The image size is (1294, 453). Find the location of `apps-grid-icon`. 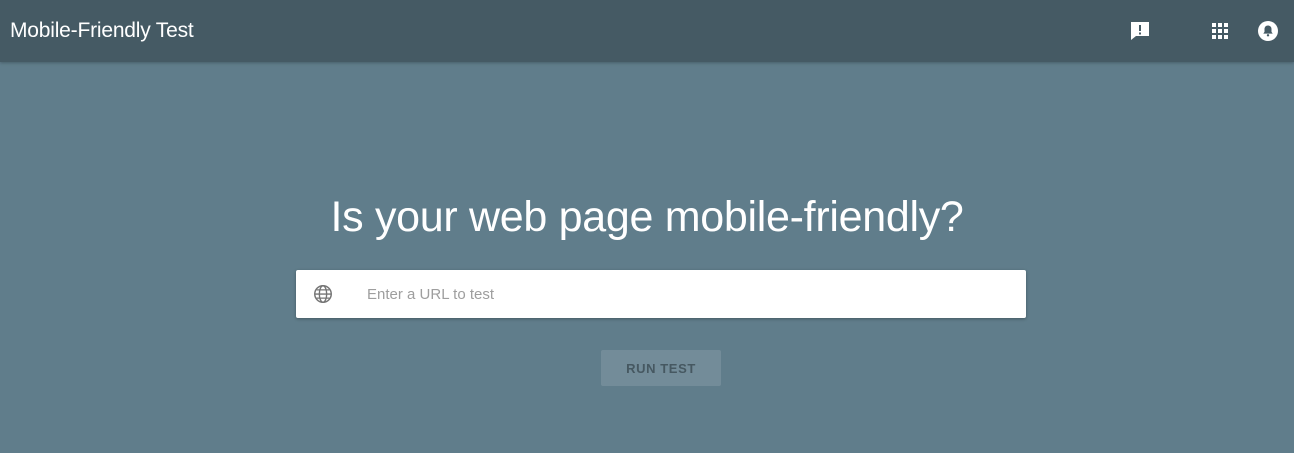

apps-grid-icon is located at coordinates (1220, 31).